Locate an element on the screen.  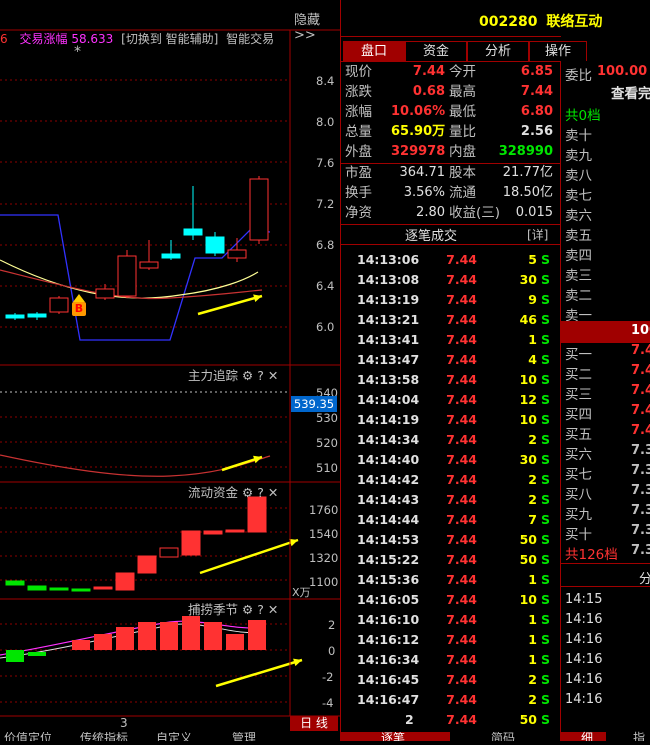
season-tick-label: -4 is located at coordinates (328, 703).